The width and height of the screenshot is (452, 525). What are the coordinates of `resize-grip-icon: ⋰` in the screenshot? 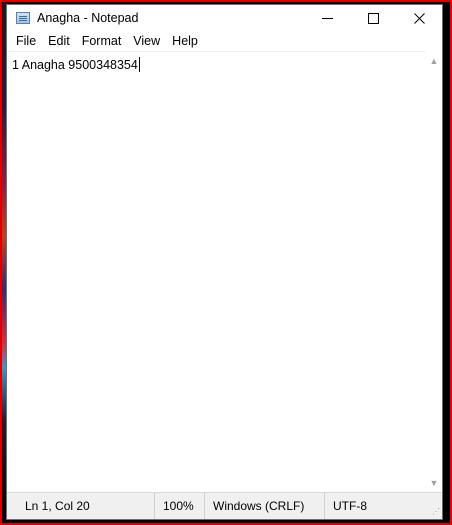 It's located at (435, 512).